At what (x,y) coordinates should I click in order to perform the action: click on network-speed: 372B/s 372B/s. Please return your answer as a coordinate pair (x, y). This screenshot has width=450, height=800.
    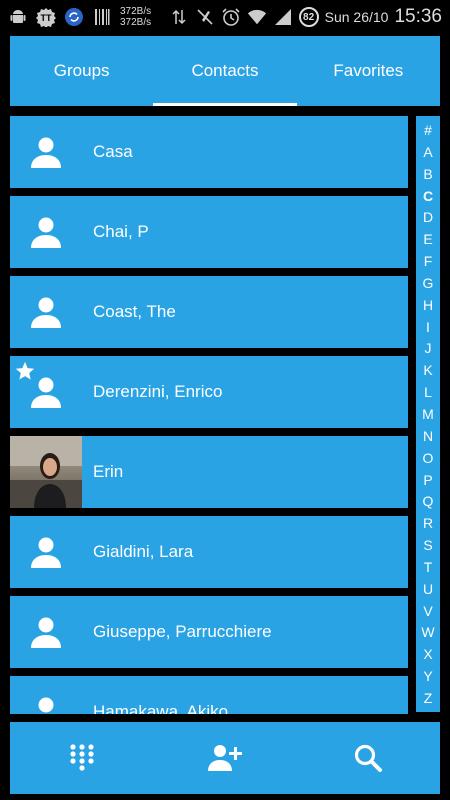
    Looking at the image, I should click on (136, 17).